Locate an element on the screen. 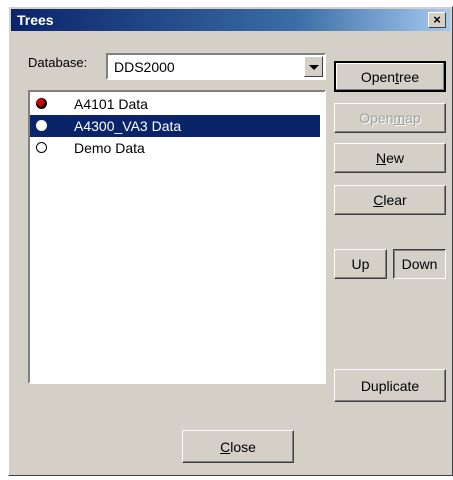 This screenshot has width=453, height=480. button-hotkey: m is located at coordinates (399, 118).